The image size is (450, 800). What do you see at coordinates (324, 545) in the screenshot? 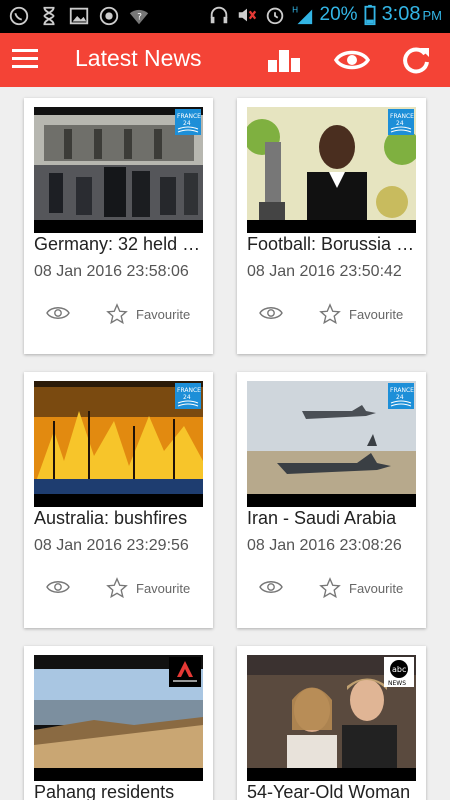
I see `news-date: 08 Jan 2016 23:08:26` at bounding box center [324, 545].